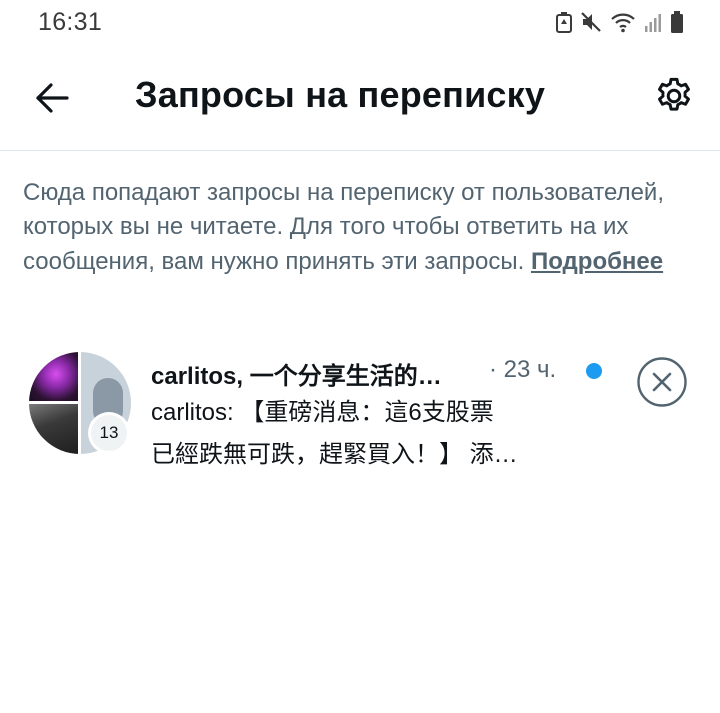 This screenshot has width=720, height=713. I want to click on settings-button, so click(674, 96).